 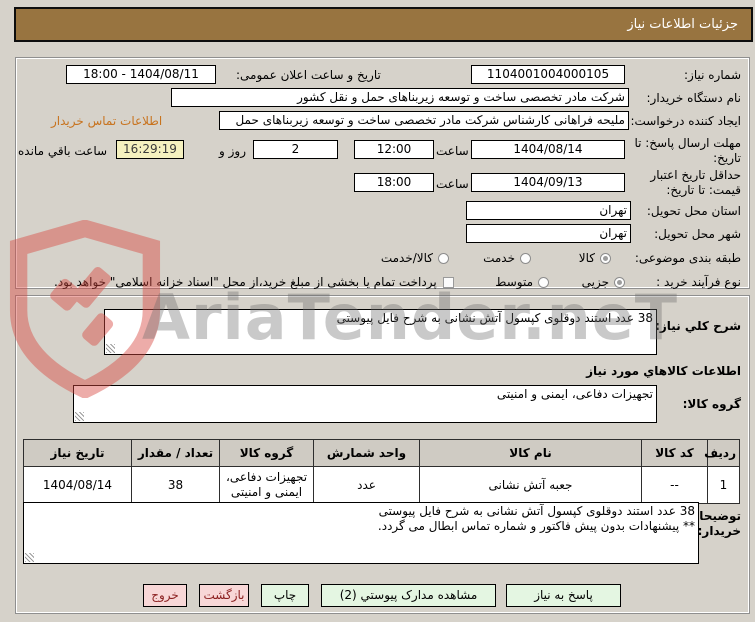 I want to click on col-item-name: نام کالا, so click(x=530, y=453).